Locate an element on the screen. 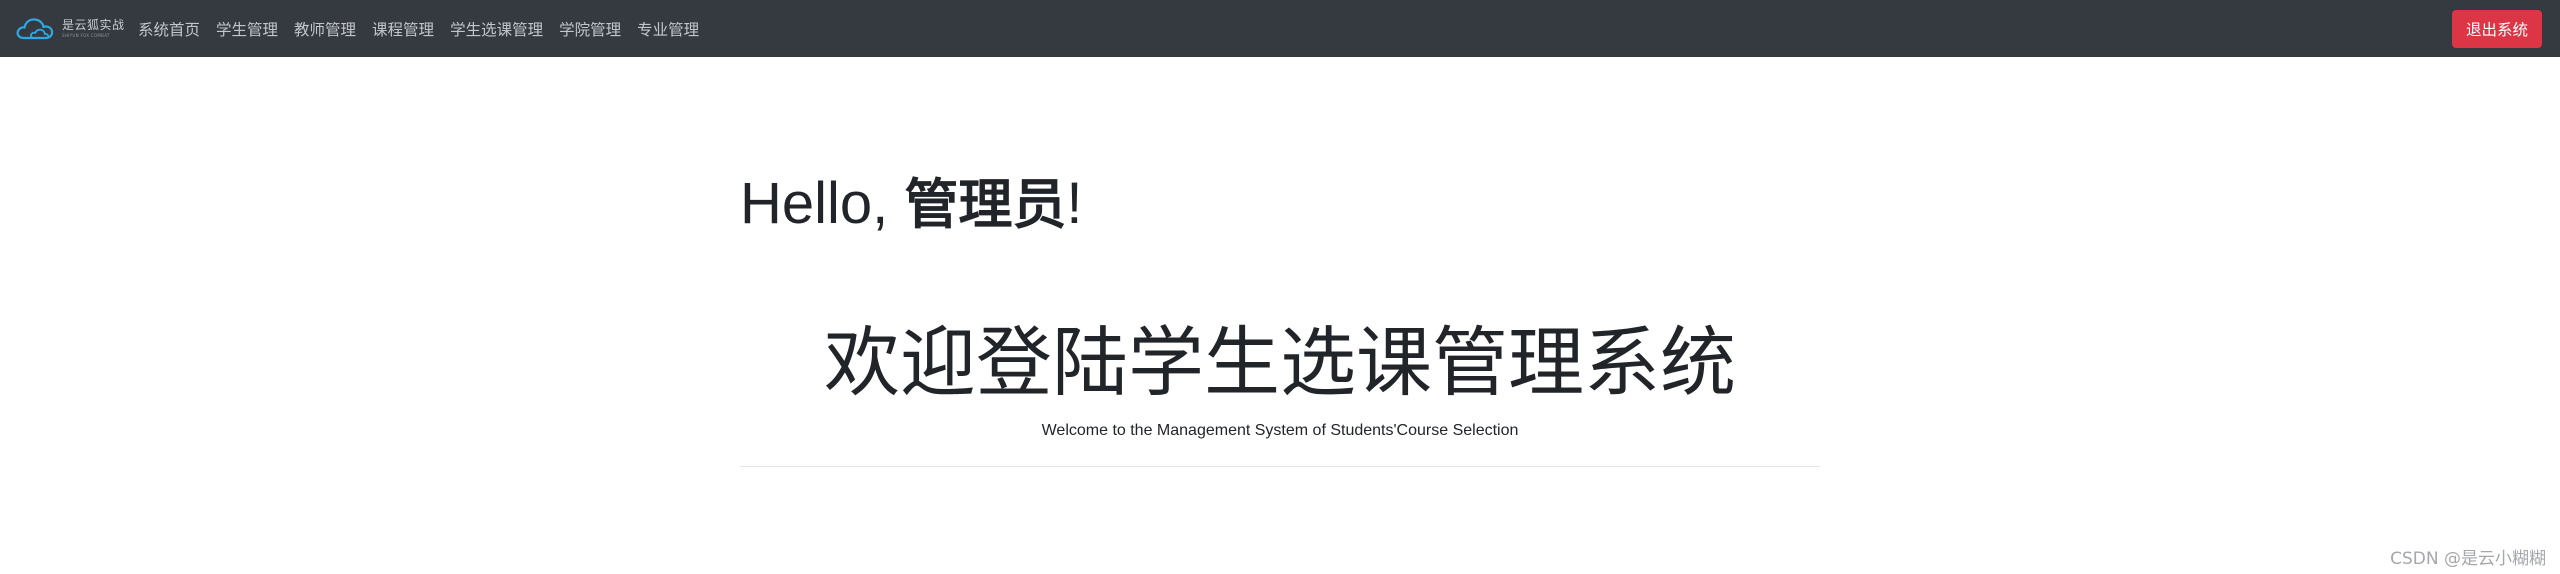 The image size is (2560, 574). nav-link-teachers: 教师管理 is located at coordinates (325, 29).